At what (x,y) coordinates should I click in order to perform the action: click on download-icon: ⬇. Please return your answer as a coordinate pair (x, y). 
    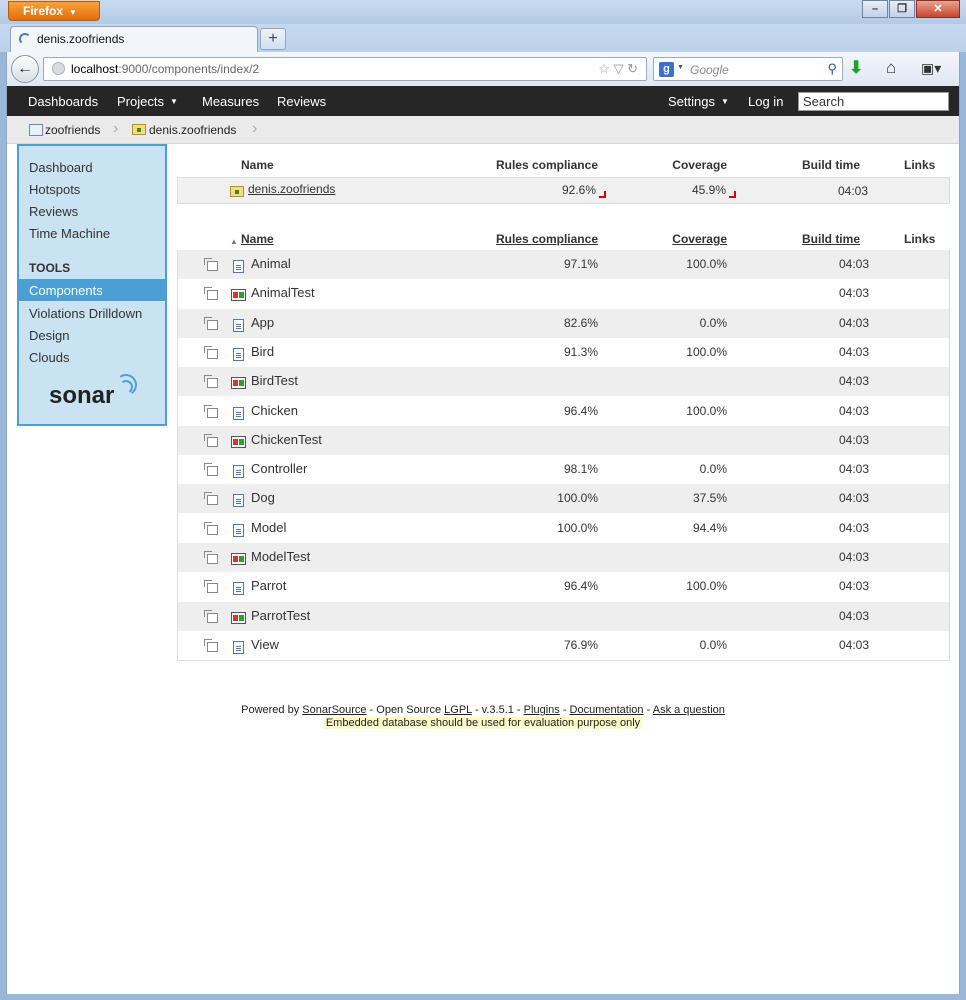
    Looking at the image, I should click on (856, 68).